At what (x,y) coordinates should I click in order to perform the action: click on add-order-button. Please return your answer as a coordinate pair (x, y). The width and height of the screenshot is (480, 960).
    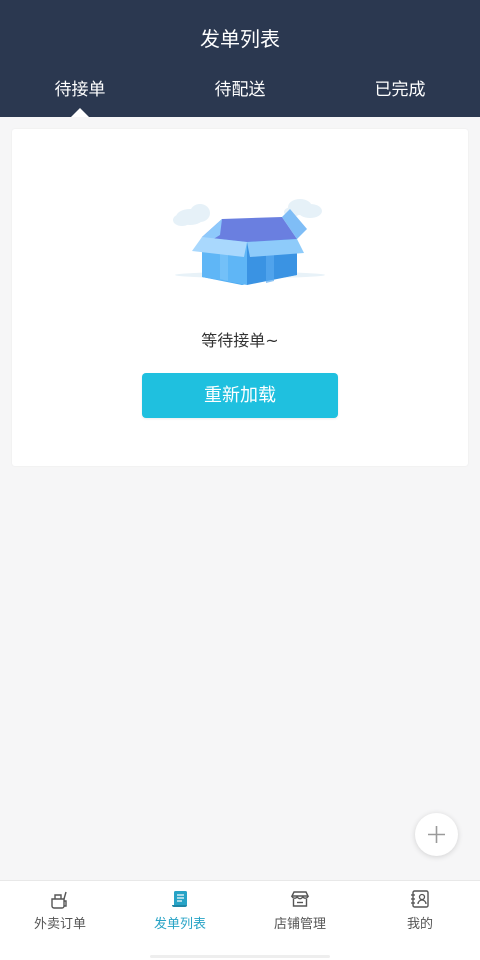
    Looking at the image, I should click on (436, 834).